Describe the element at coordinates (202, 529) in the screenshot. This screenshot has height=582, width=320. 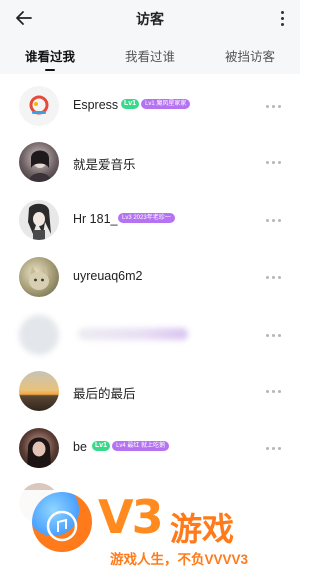
I see `watermark-word: 游戏` at that location.